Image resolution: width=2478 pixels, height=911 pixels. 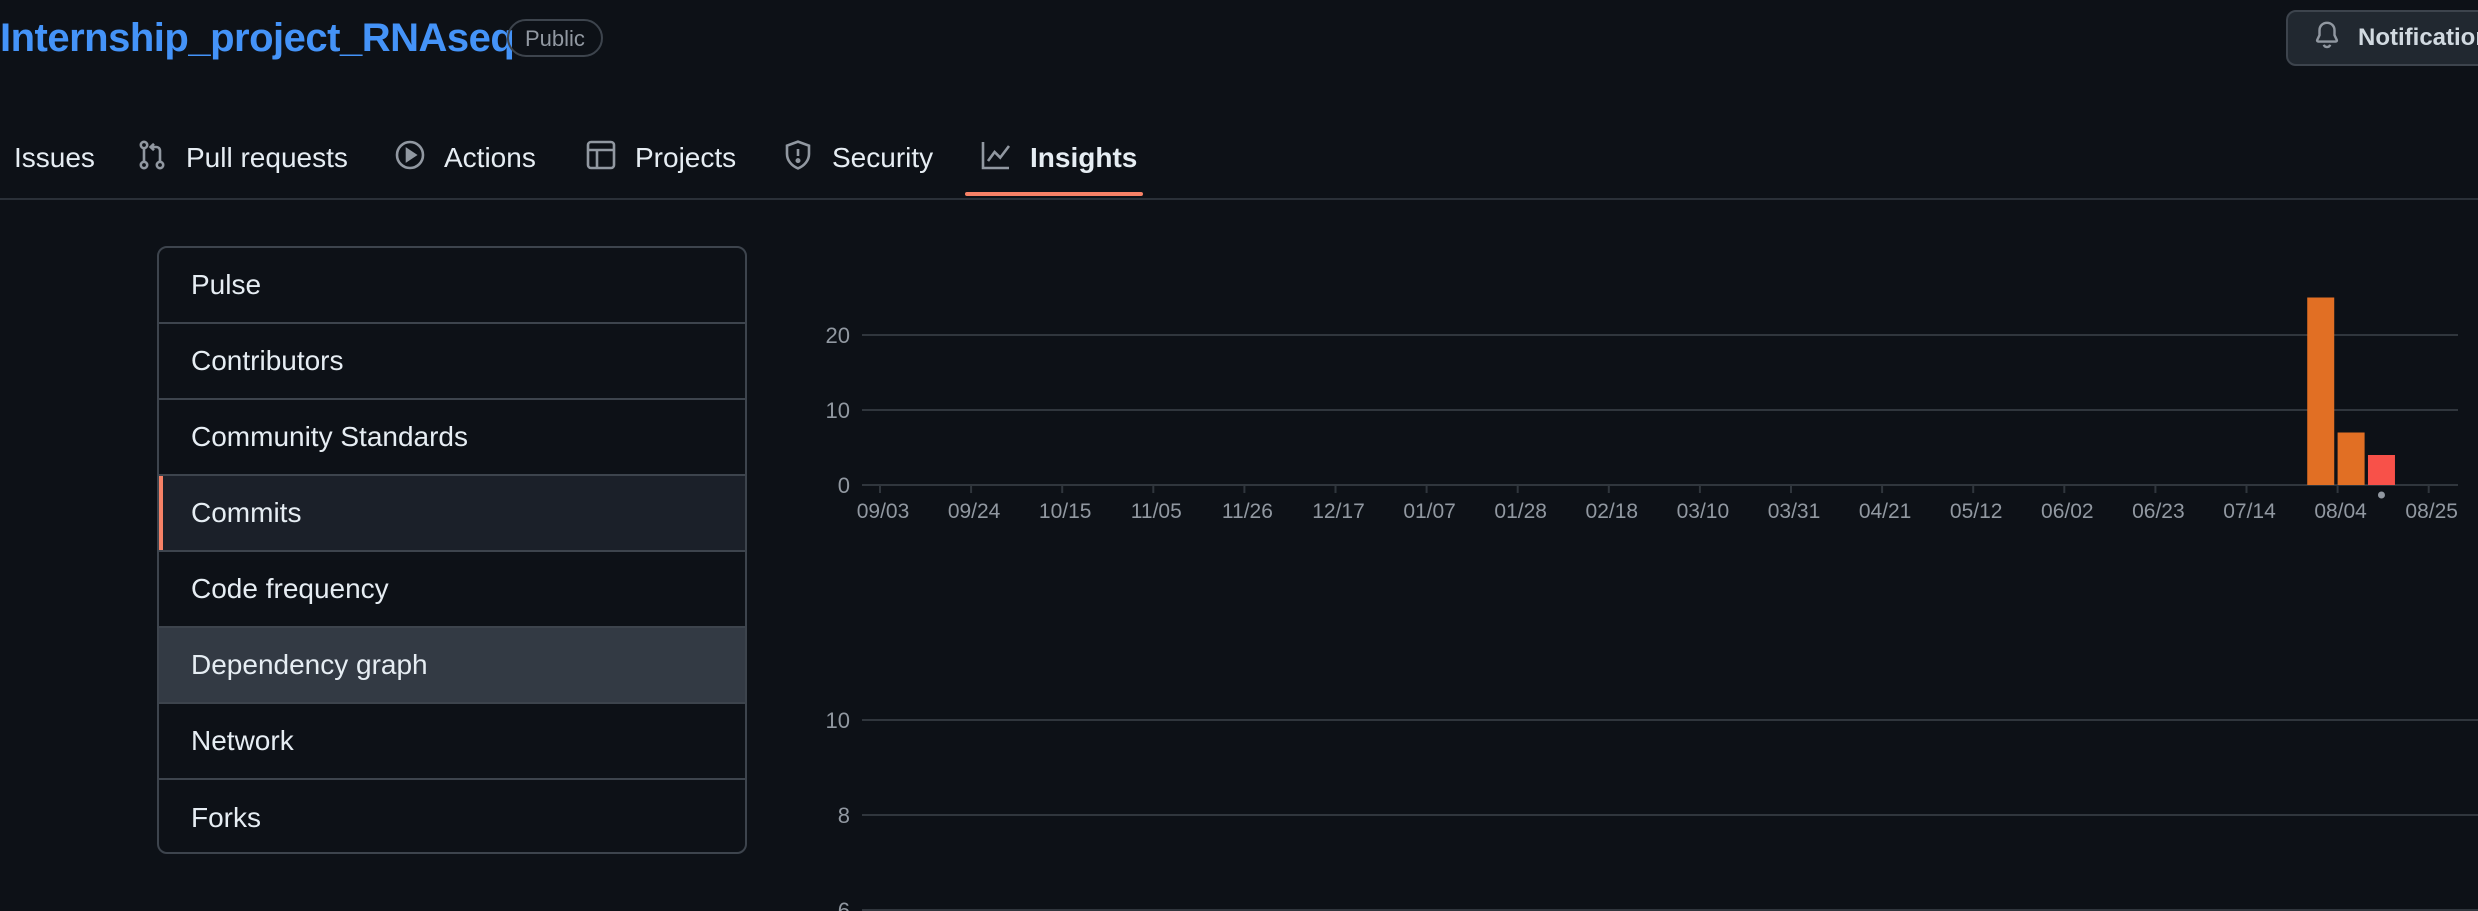 What do you see at coordinates (330, 436) in the screenshot?
I see `sidebar-item-label: Community Standards` at bounding box center [330, 436].